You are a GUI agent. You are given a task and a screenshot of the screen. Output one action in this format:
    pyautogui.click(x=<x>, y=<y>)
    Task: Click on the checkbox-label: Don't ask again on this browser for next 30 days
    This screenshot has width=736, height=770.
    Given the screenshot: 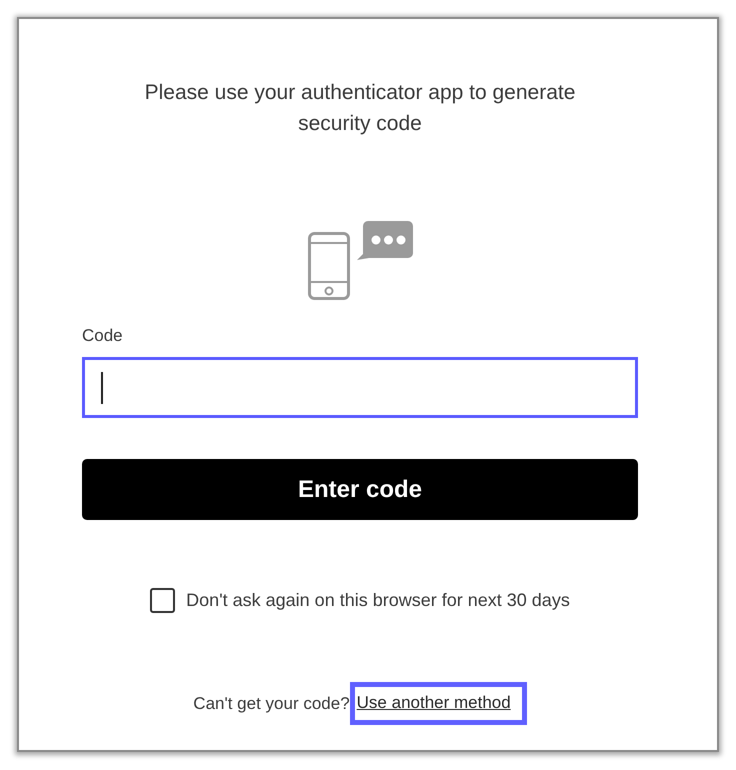 What is the action you would take?
    pyautogui.click(x=378, y=600)
    